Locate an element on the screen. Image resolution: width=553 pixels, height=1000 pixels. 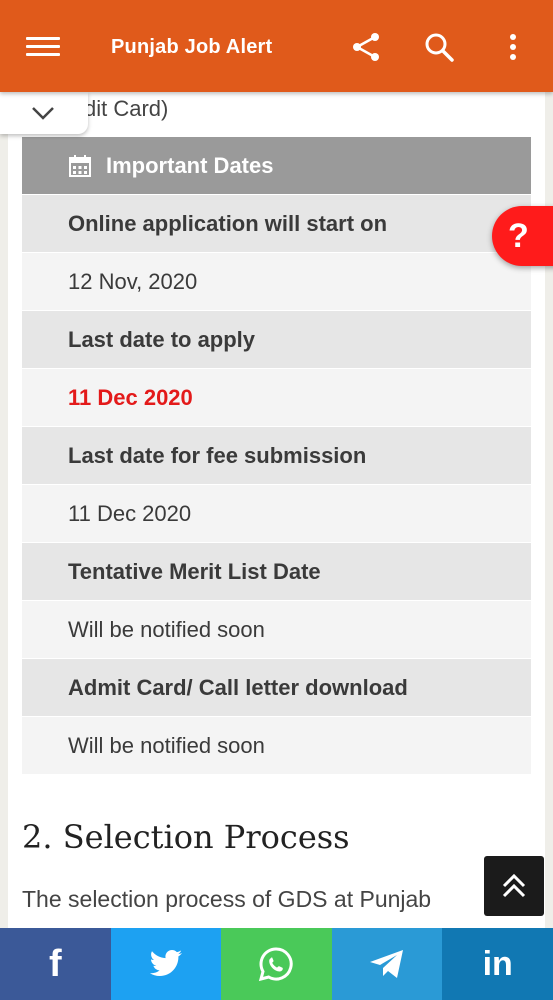
dropdown-toggle is located at coordinates (44, 113).